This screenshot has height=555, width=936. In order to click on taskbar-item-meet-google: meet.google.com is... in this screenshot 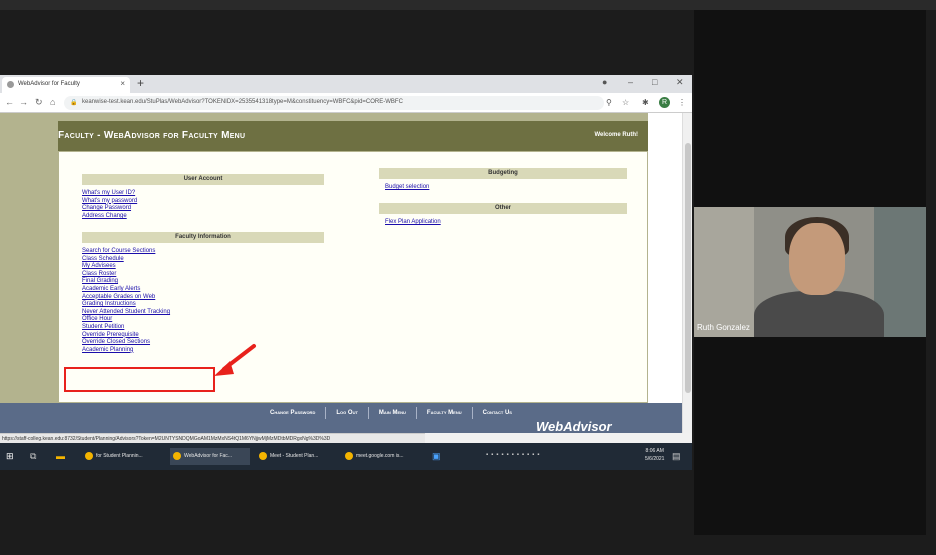, I will do `click(382, 456)`.